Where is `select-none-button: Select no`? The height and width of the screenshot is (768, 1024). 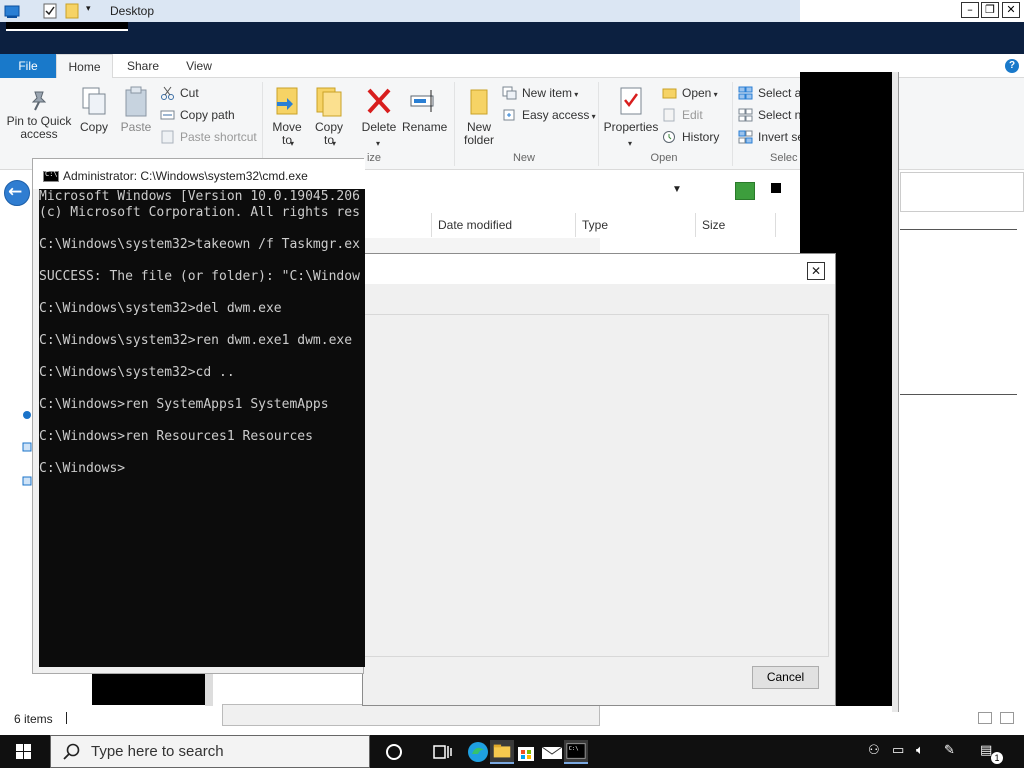
select-none-button: Select no is located at coordinates (773, 115).